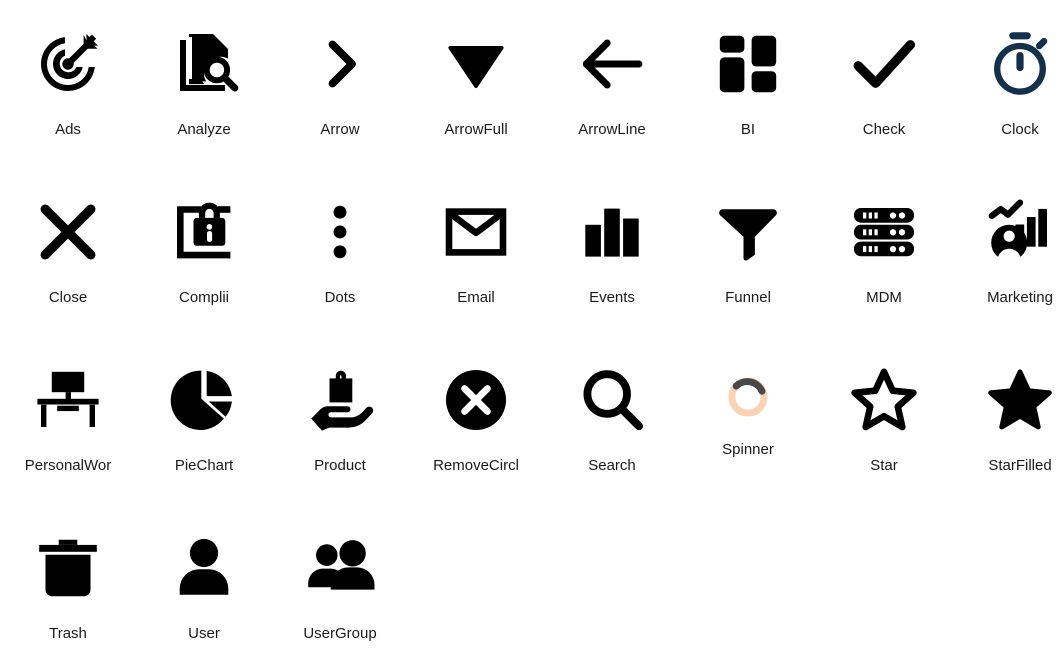  What do you see at coordinates (884, 64) in the screenshot?
I see `checkmark-icon` at bounding box center [884, 64].